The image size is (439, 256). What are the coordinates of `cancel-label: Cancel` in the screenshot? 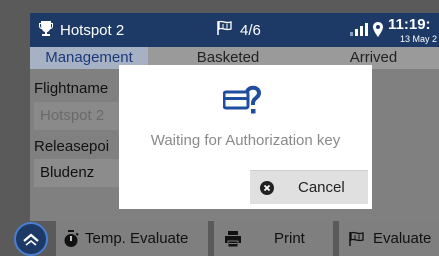 It's located at (321, 187).